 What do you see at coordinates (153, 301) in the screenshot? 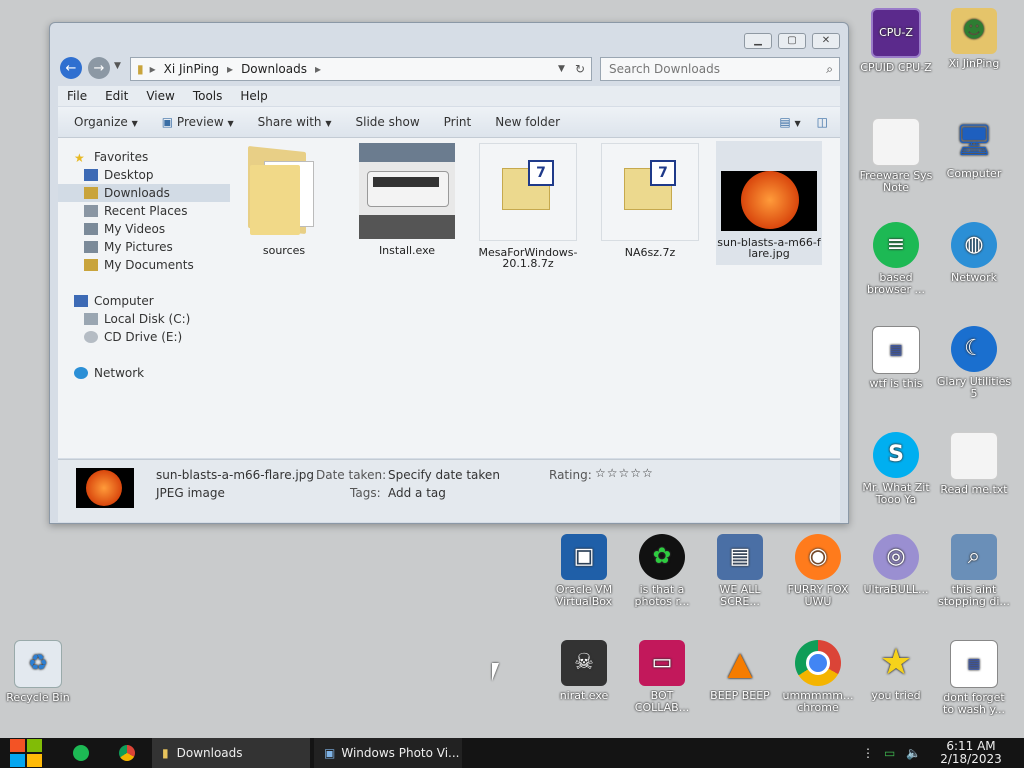
I see `nav-computer: Computer` at bounding box center [153, 301].